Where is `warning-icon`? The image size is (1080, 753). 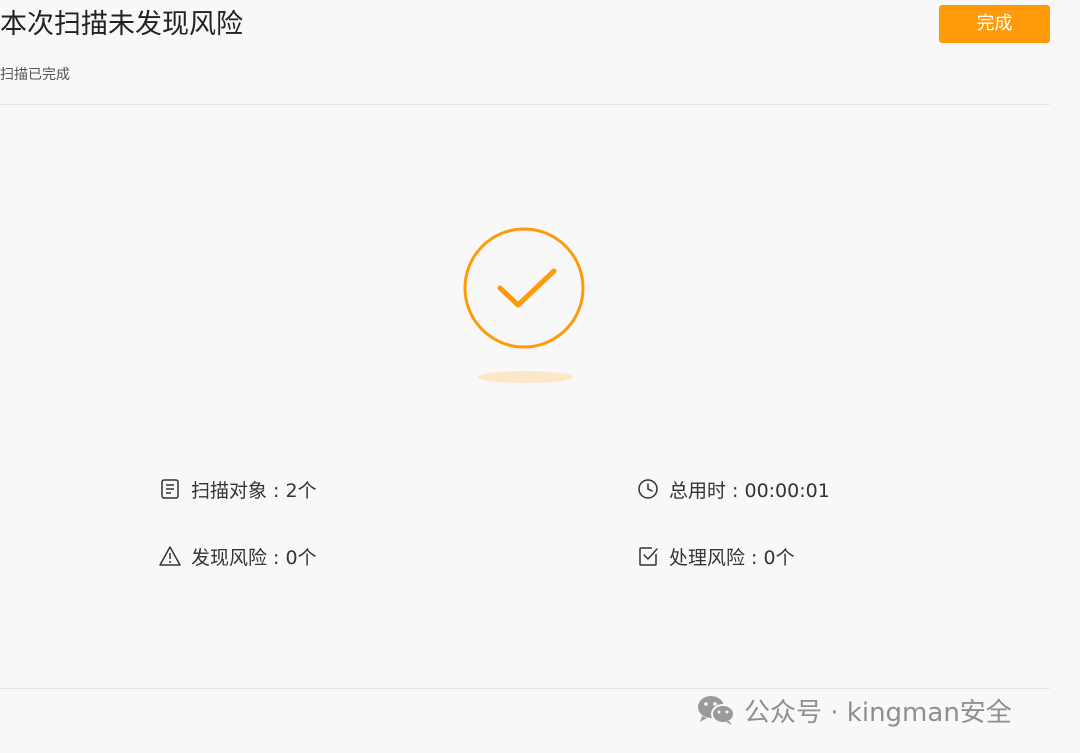
warning-icon is located at coordinates (170, 556).